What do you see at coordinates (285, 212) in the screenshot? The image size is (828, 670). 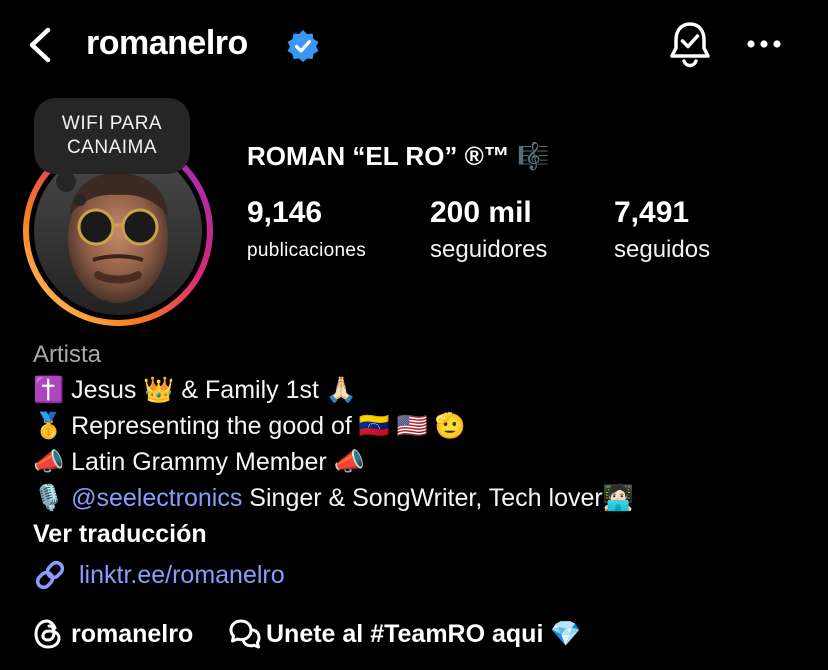 I see `posts-count: 9,146` at bounding box center [285, 212].